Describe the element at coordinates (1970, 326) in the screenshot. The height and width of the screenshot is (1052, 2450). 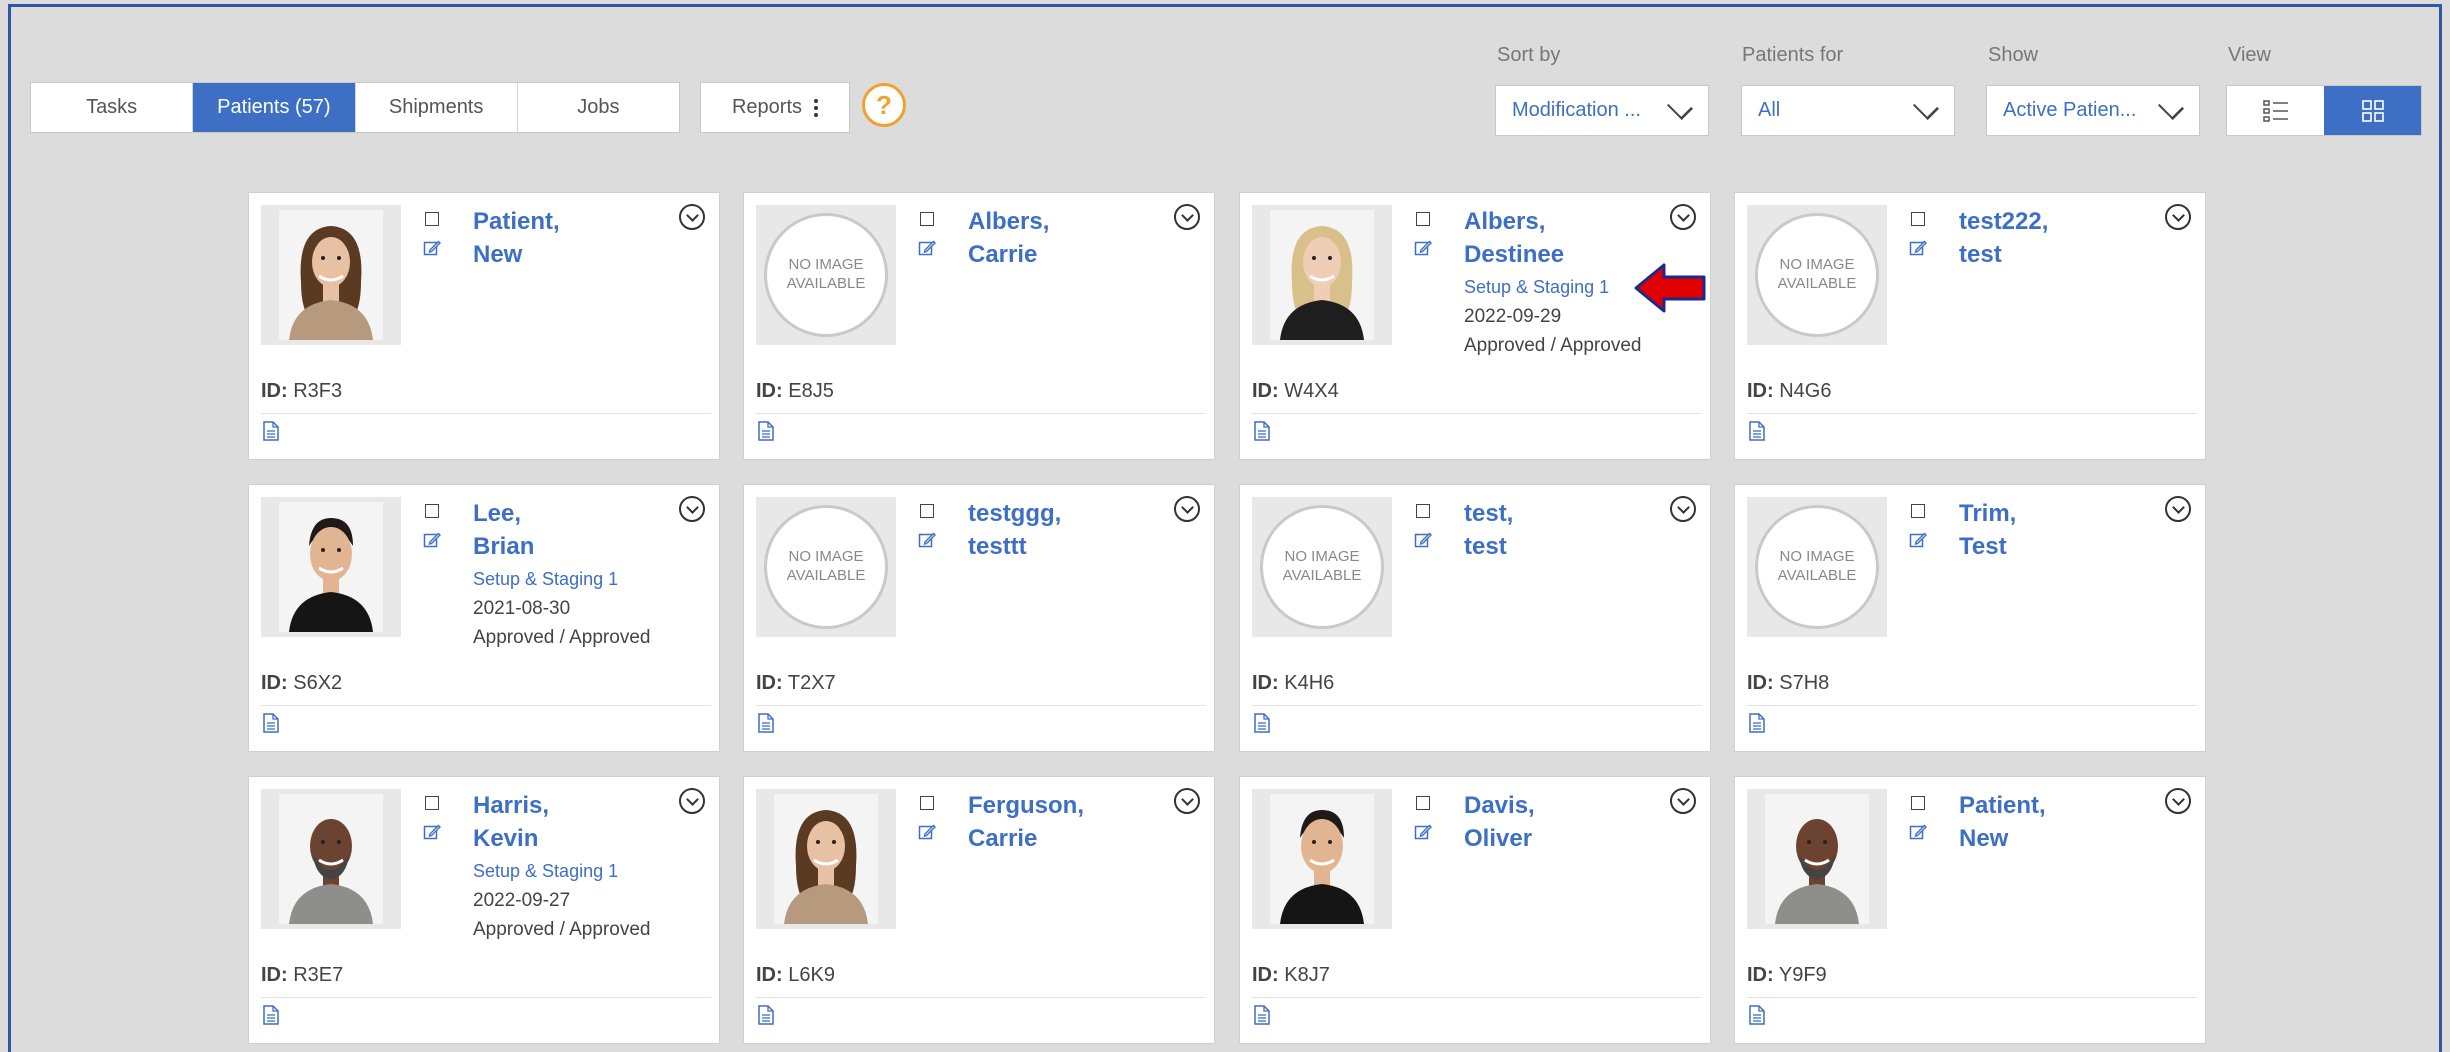
I see `patient-card: NO IMAGE AVAILABLE test222, test ID: N4G6` at that location.